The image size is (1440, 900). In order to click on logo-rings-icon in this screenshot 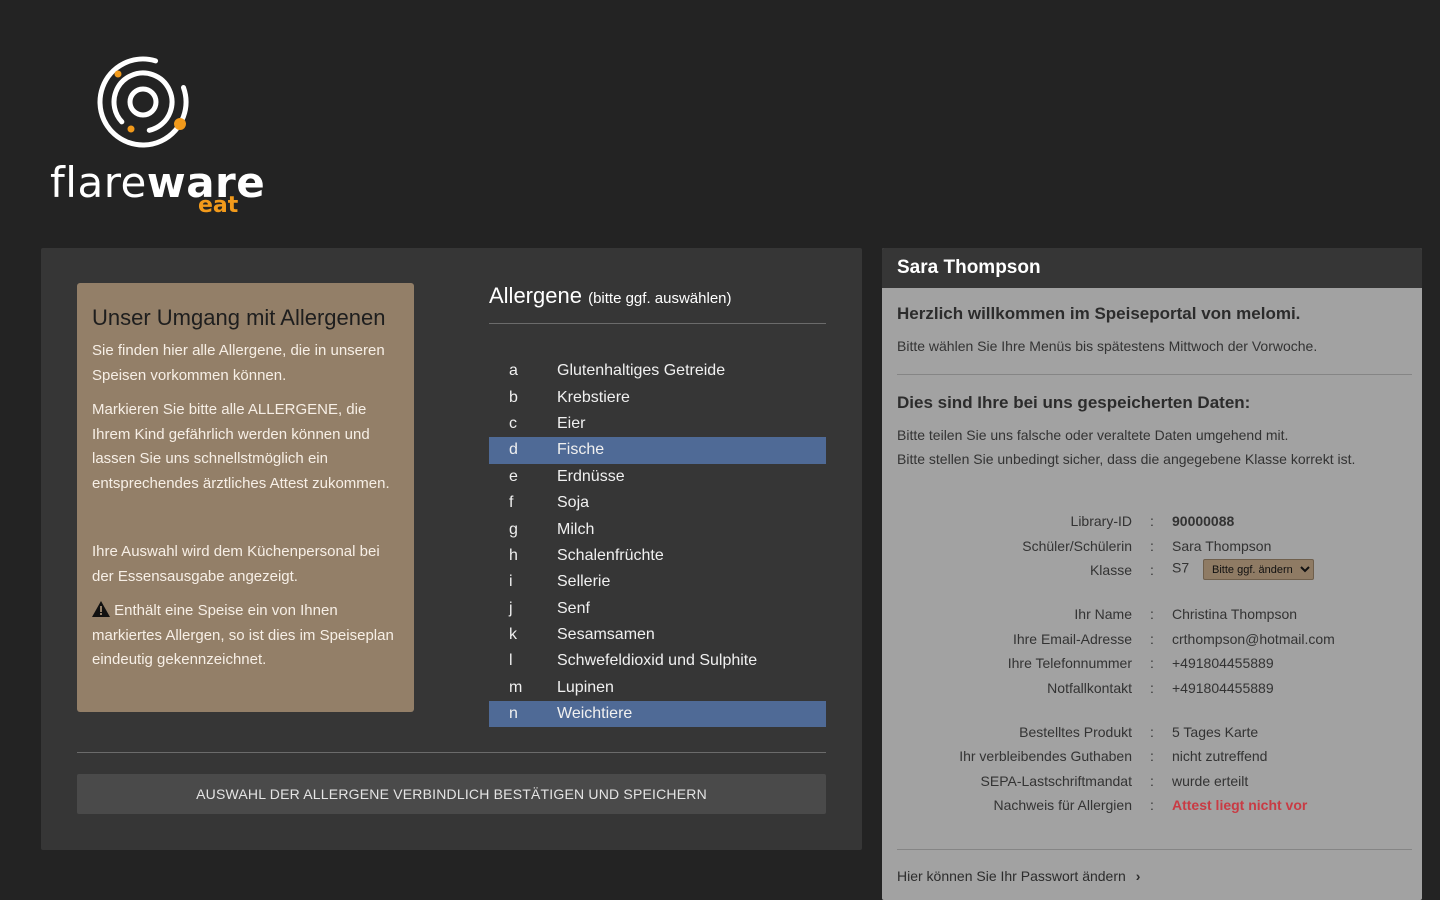, I will do `click(143, 102)`.